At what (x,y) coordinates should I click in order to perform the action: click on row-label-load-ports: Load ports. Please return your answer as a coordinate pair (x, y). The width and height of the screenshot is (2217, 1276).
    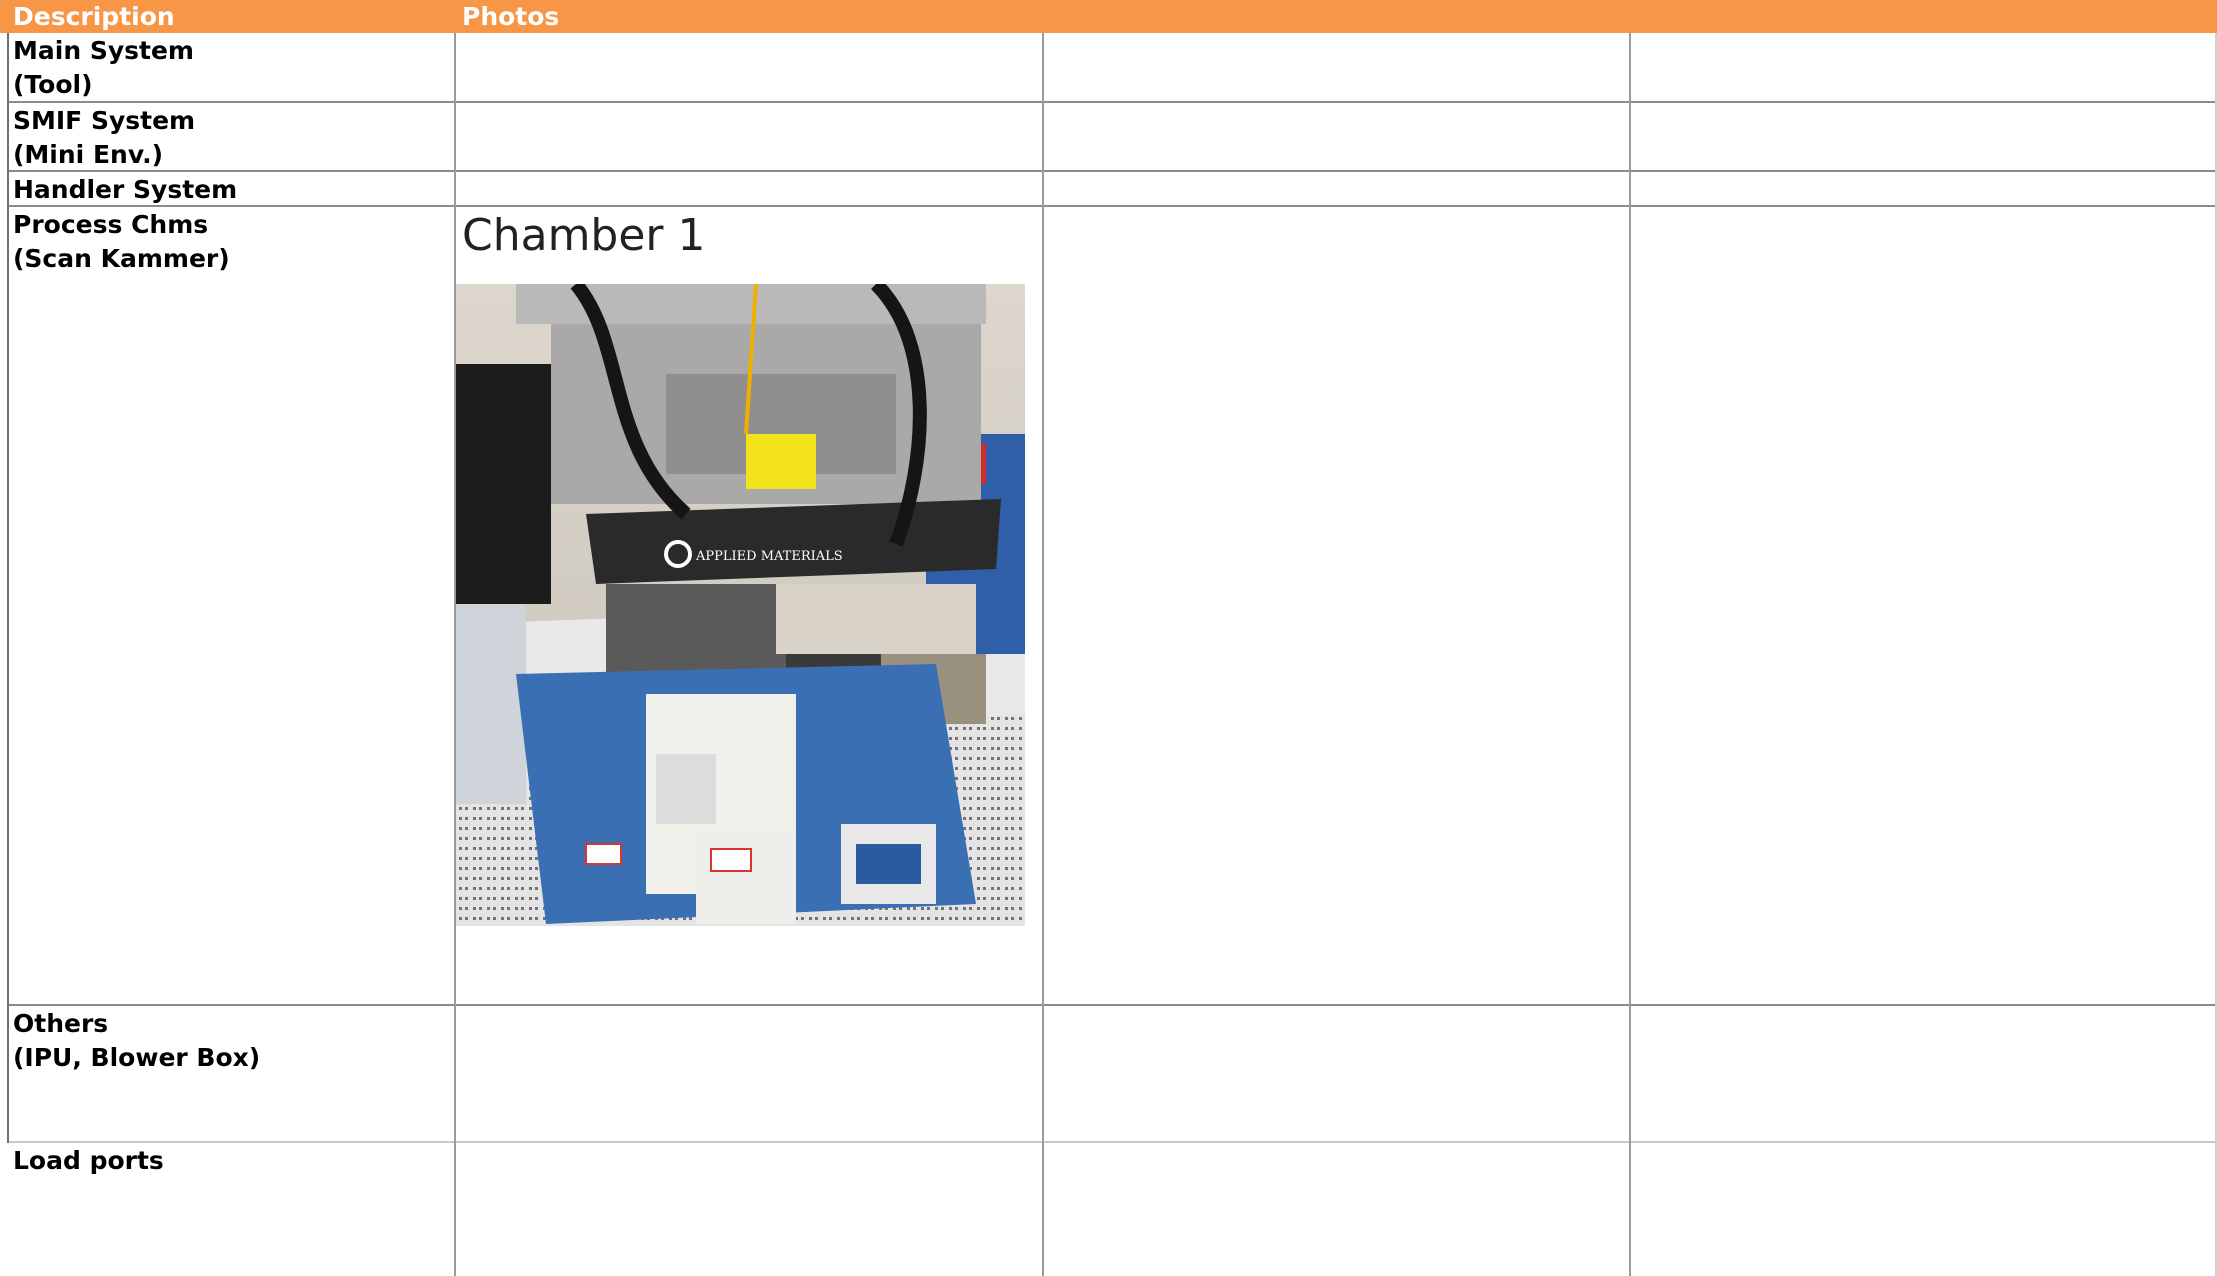
    Looking at the image, I should click on (88, 1160).